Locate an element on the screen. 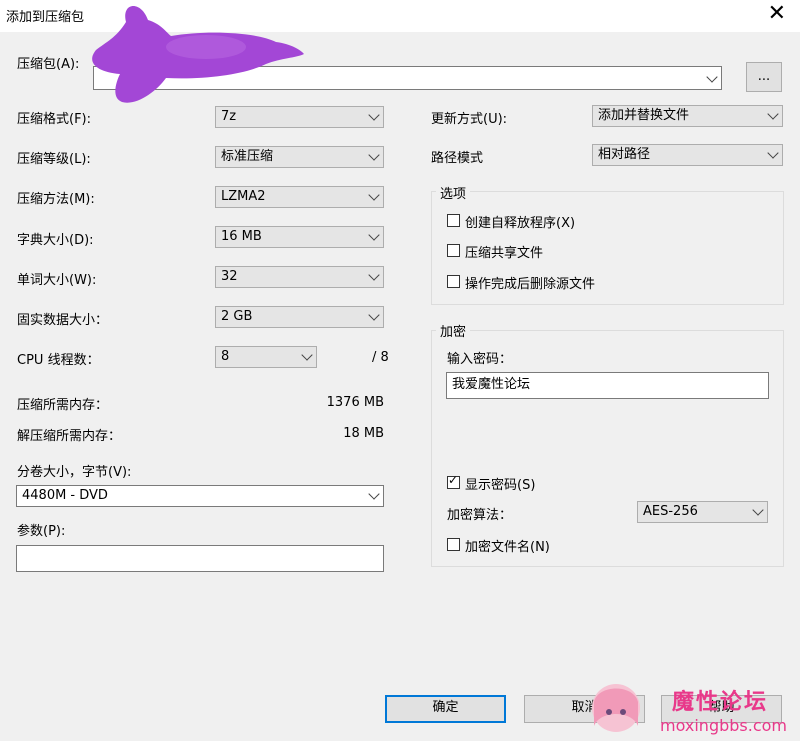  dict-value: 16 MB is located at coordinates (241, 236).